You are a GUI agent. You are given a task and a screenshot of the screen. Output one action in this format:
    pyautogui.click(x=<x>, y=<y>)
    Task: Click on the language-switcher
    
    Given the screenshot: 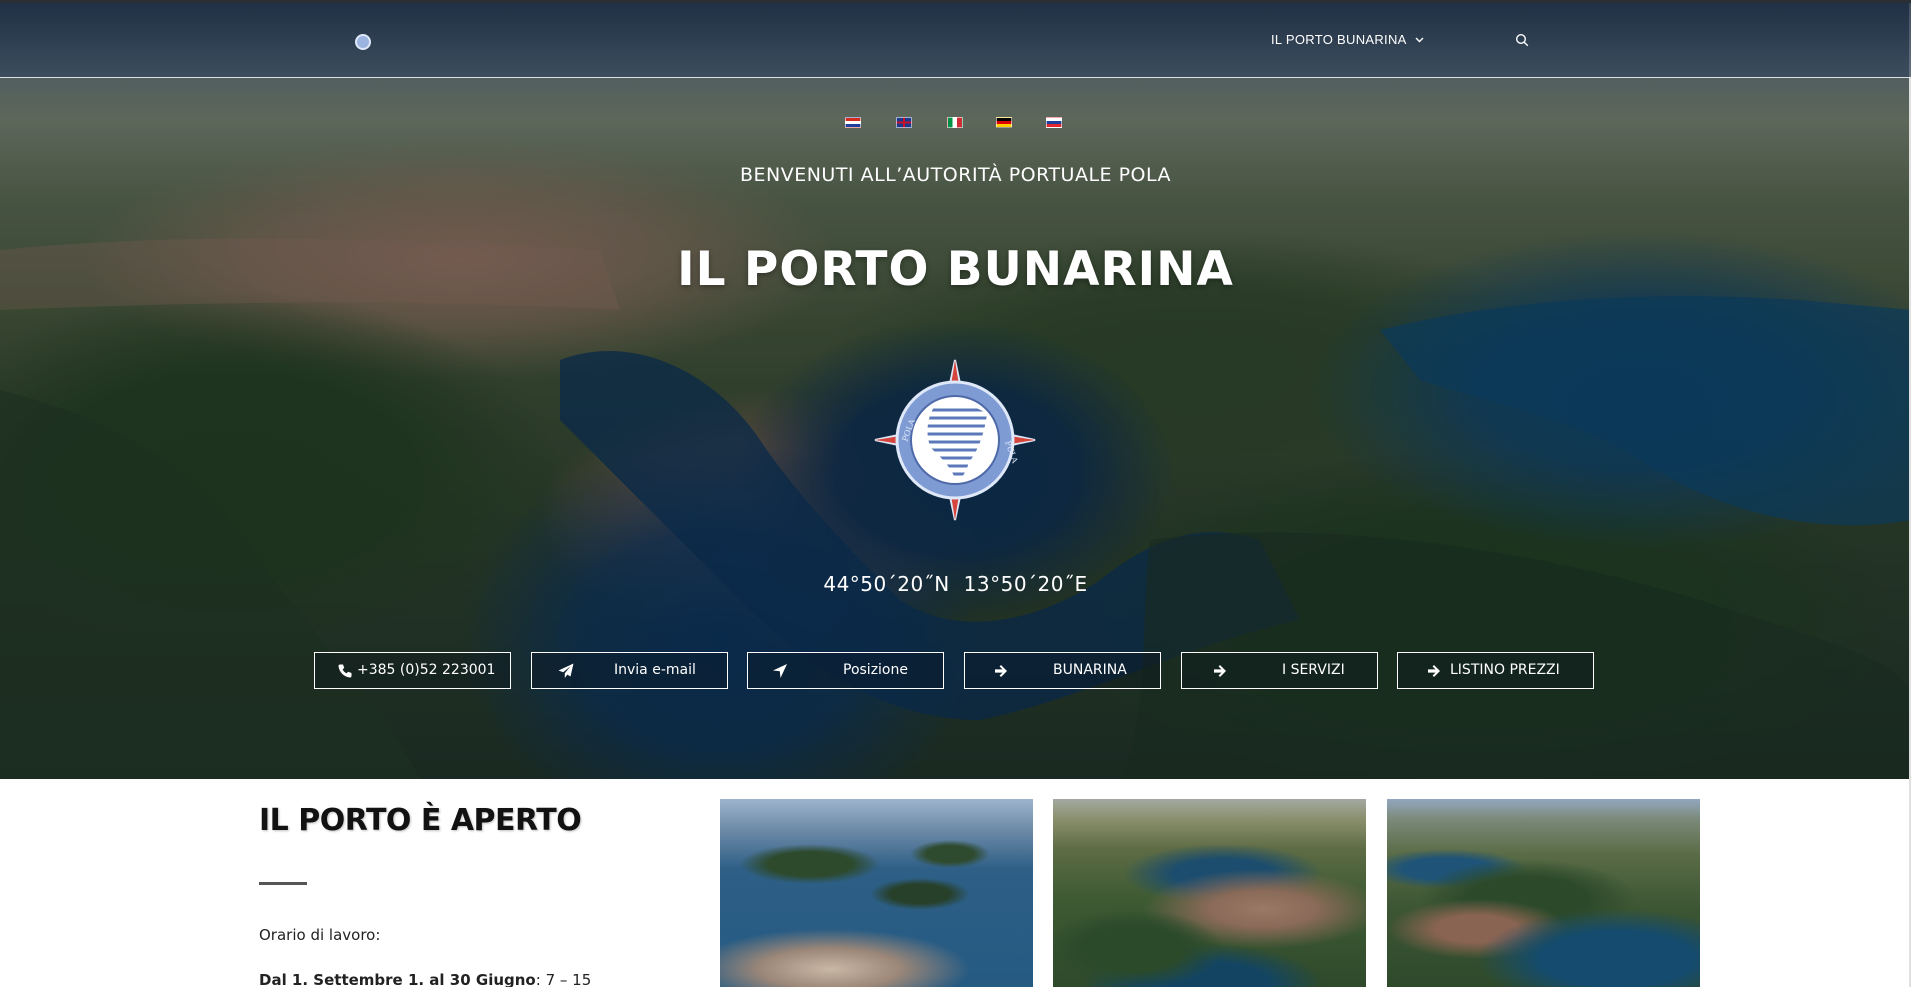 What is the action you would take?
    pyautogui.click(x=955, y=123)
    